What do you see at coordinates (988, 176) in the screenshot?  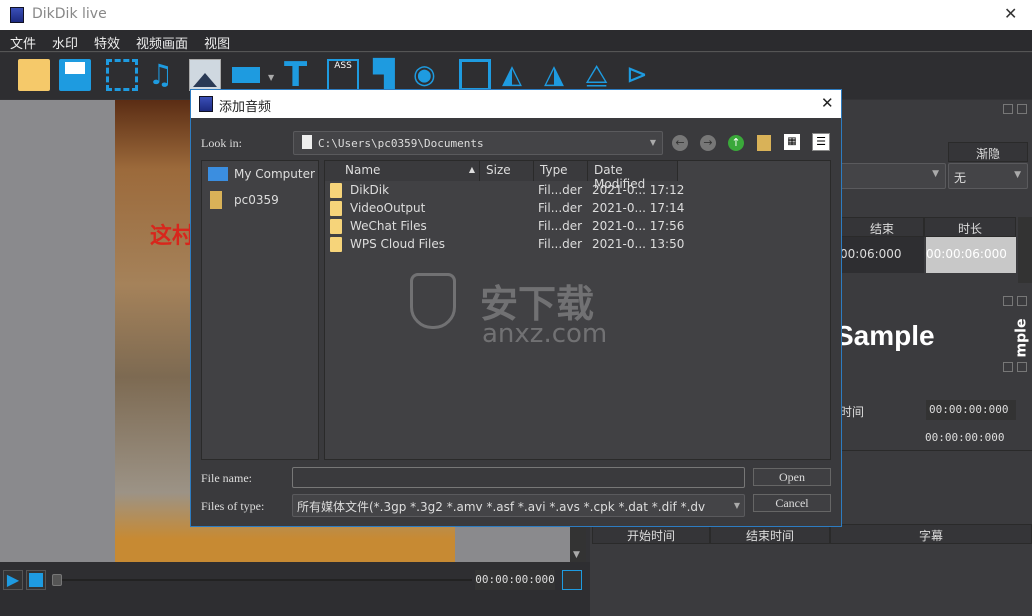 I see `fade-select: 无 ▼` at bounding box center [988, 176].